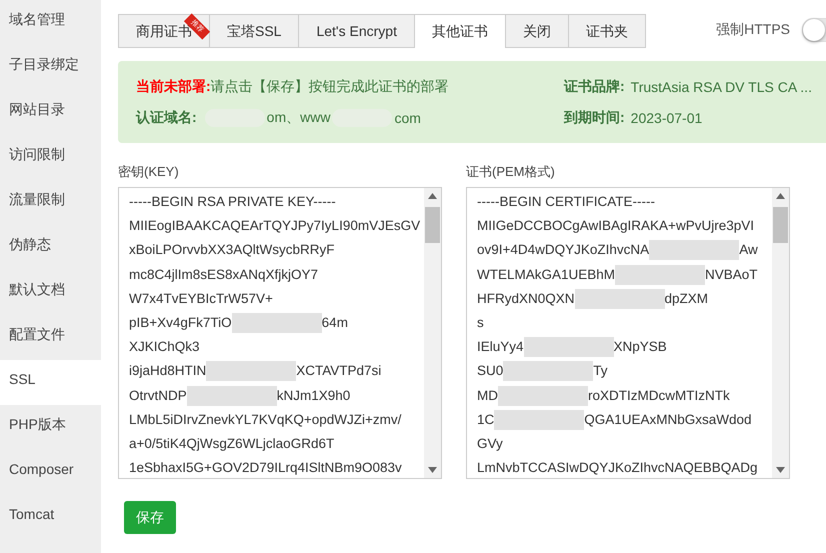 This screenshot has height=553, width=826. What do you see at coordinates (50, 202) in the screenshot?
I see `sidebar-item: 流量限制` at bounding box center [50, 202].